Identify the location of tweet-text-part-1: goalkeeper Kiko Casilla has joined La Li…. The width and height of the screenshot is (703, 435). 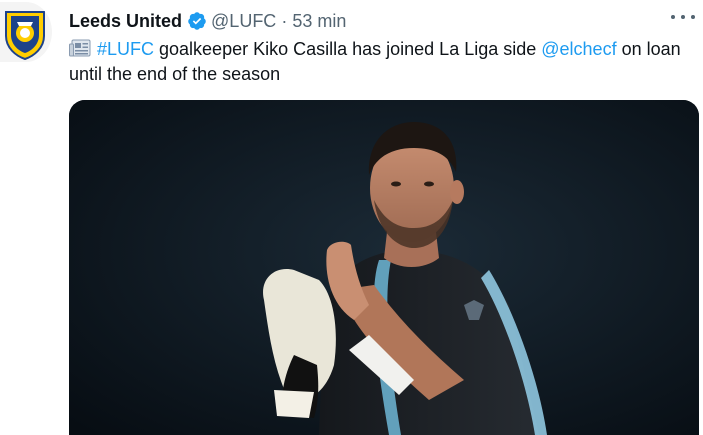
(348, 49).